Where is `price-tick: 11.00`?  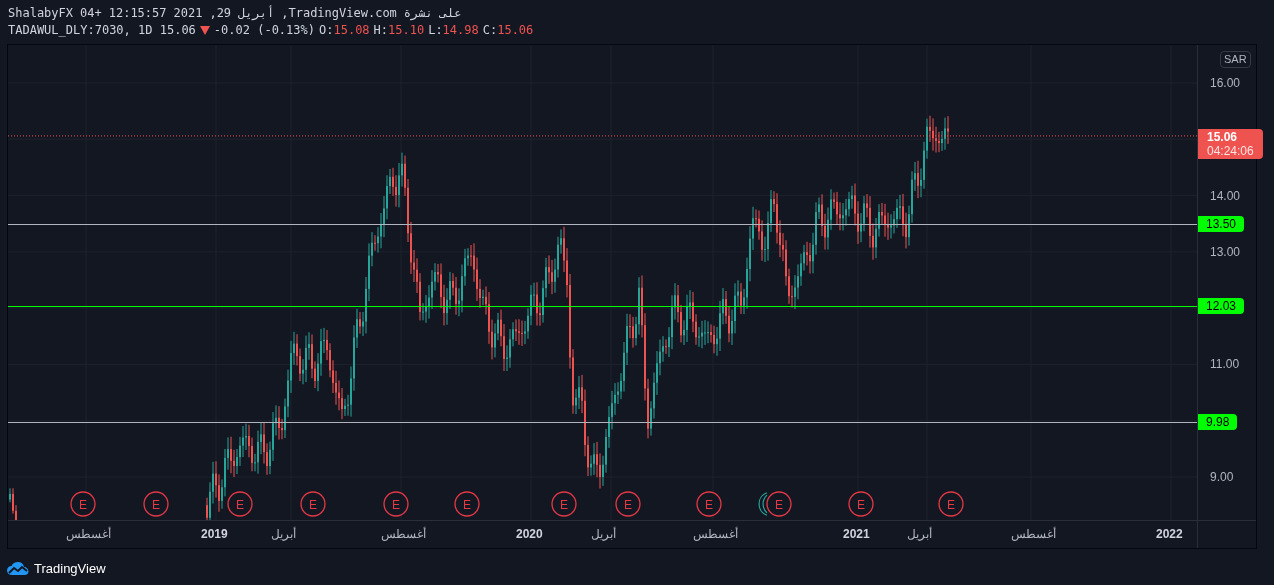 price-tick: 11.00 is located at coordinates (1225, 364).